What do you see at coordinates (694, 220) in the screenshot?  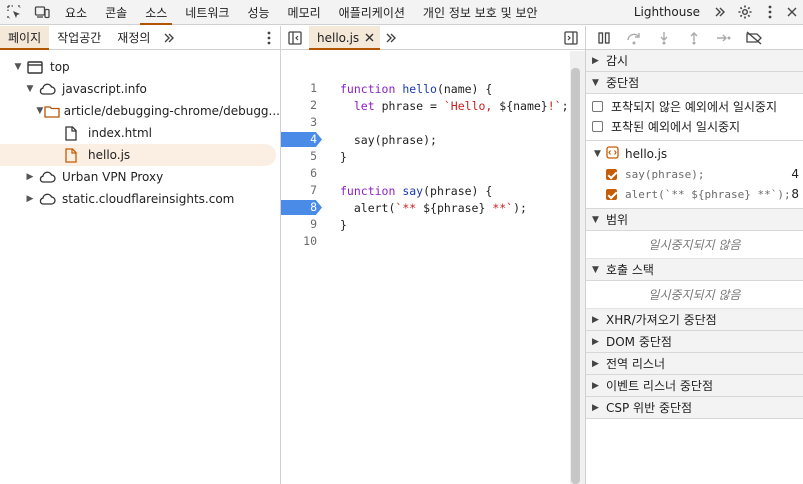 I see `scope-section-header: ▼ 범위` at bounding box center [694, 220].